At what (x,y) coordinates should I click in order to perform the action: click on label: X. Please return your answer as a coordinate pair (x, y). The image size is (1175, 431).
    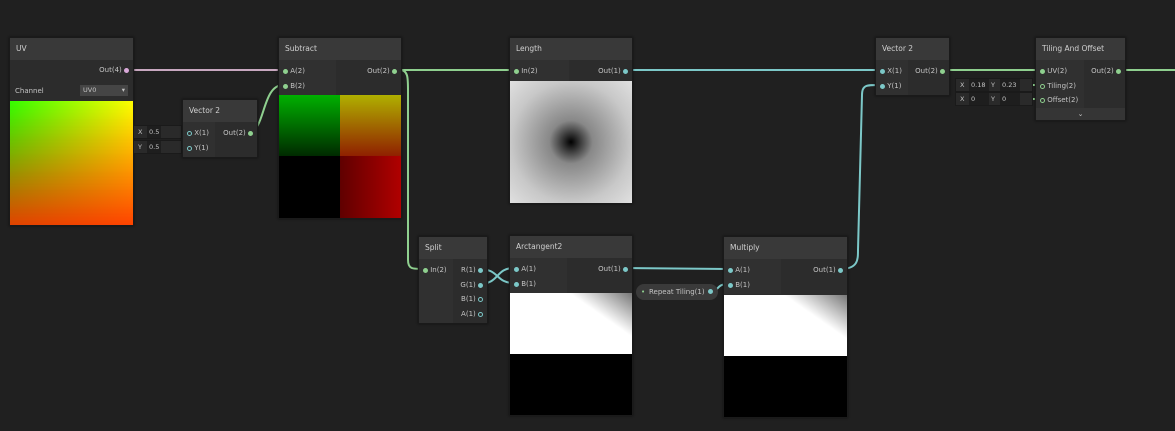
    Looking at the image, I should click on (962, 85).